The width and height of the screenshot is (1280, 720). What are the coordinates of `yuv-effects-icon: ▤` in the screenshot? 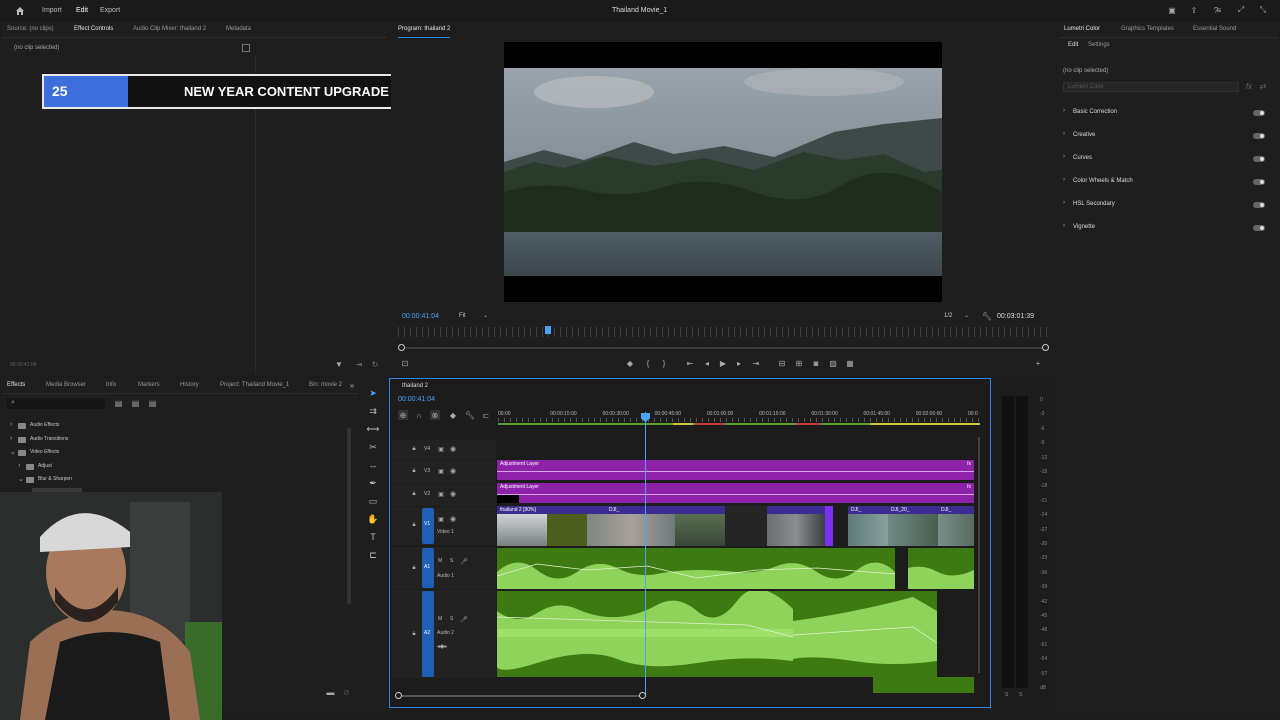 It's located at (152, 403).